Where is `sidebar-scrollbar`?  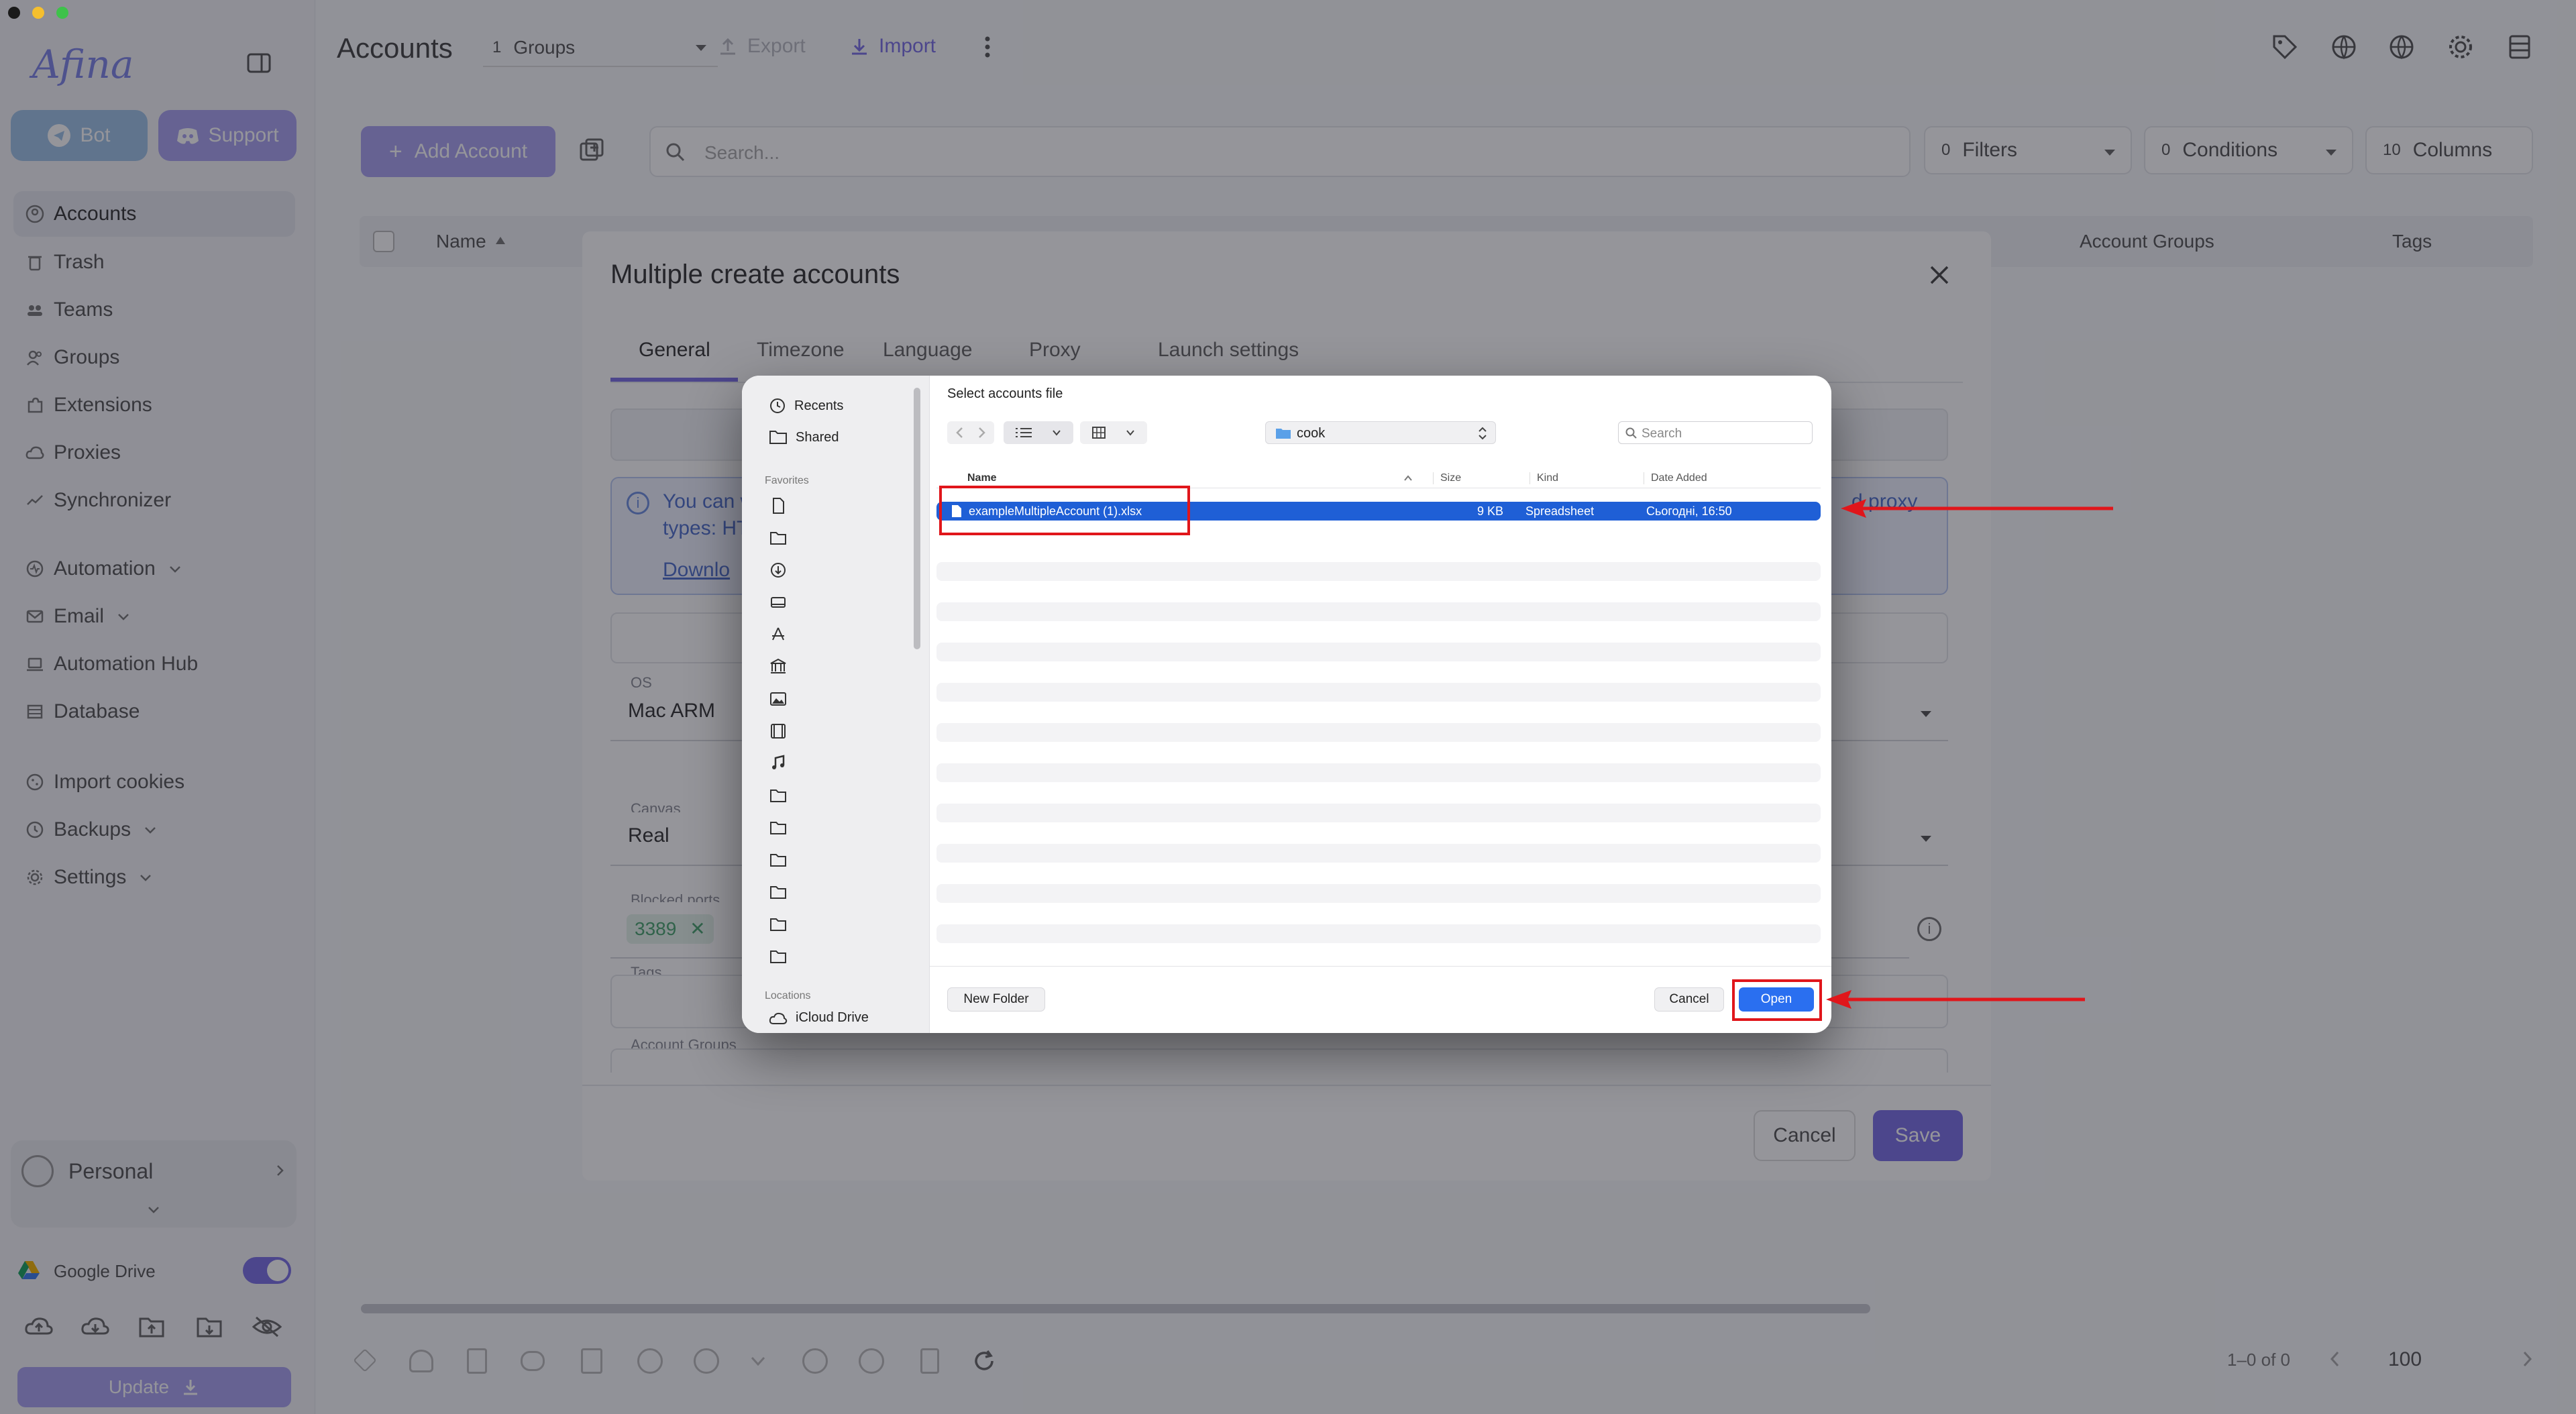 sidebar-scrollbar is located at coordinates (917, 518).